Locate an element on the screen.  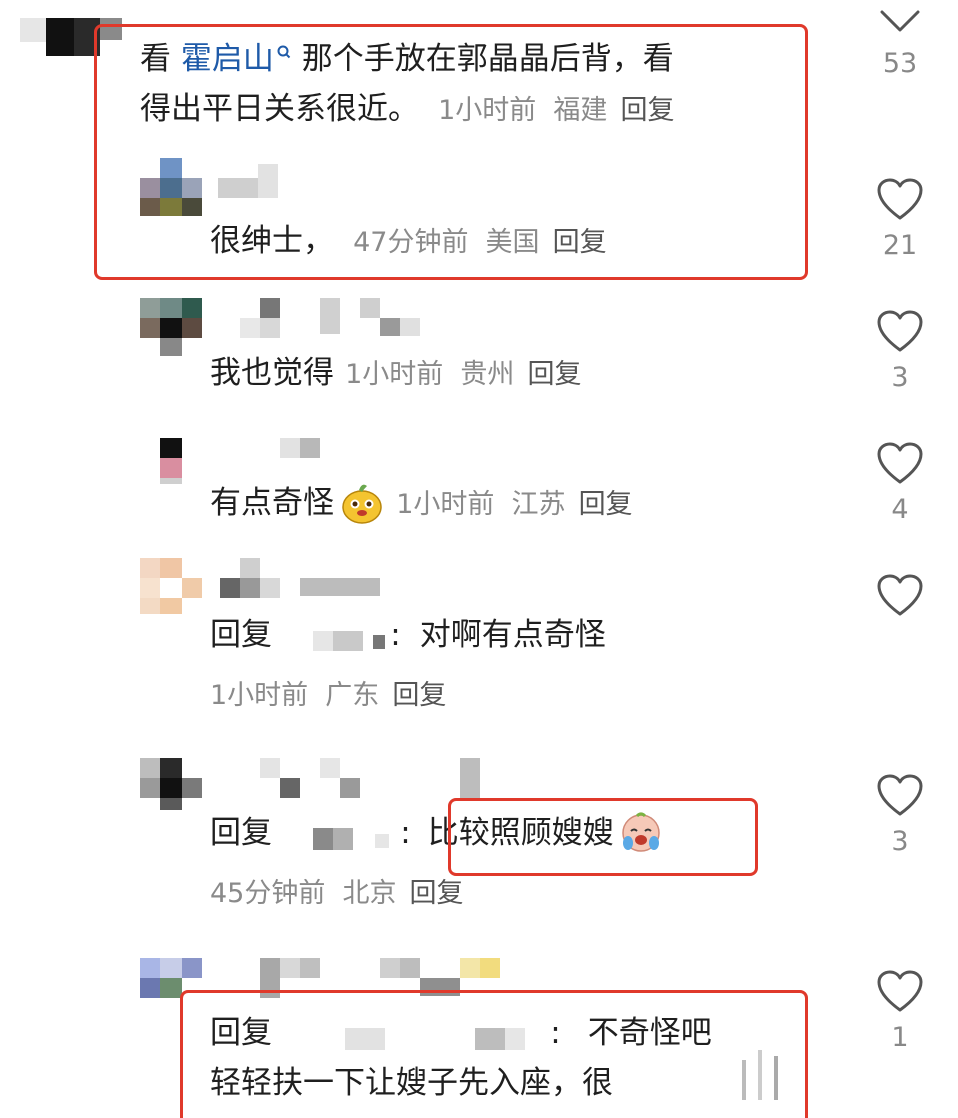
reply-4-redacted-name is located at coordinates (335, 640).